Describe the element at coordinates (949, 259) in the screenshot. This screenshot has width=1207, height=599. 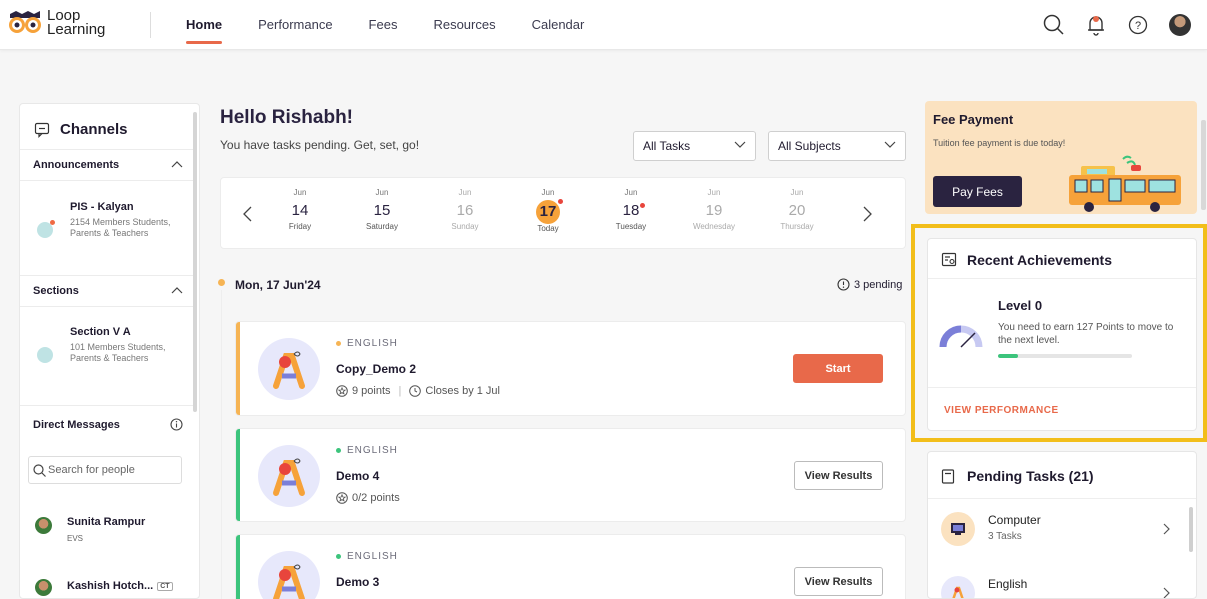
I see `certificate-icon` at that location.